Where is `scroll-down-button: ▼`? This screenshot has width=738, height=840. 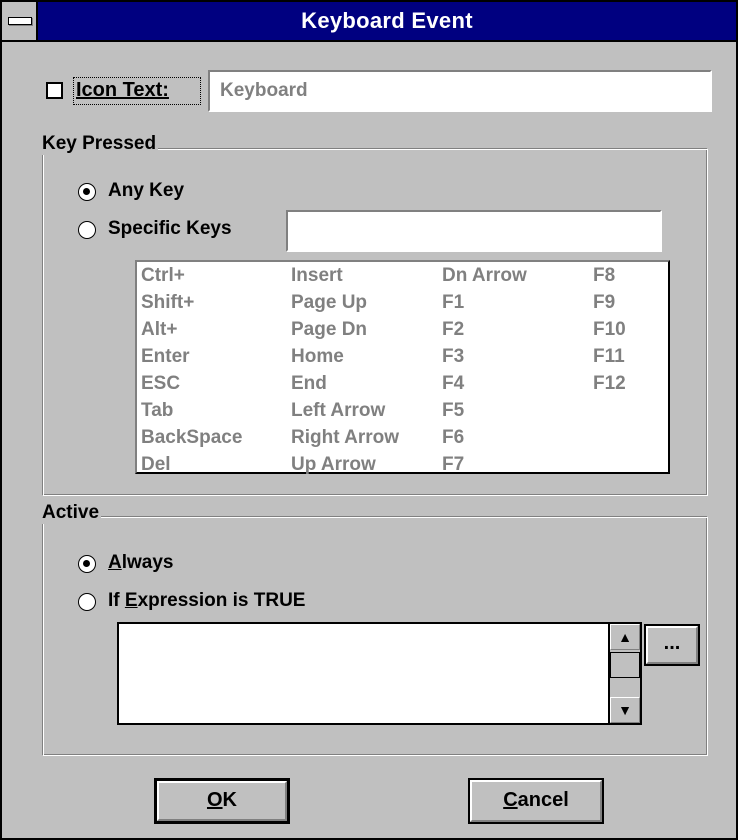
scroll-down-button: ▼ is located at coordinates (625, 710).